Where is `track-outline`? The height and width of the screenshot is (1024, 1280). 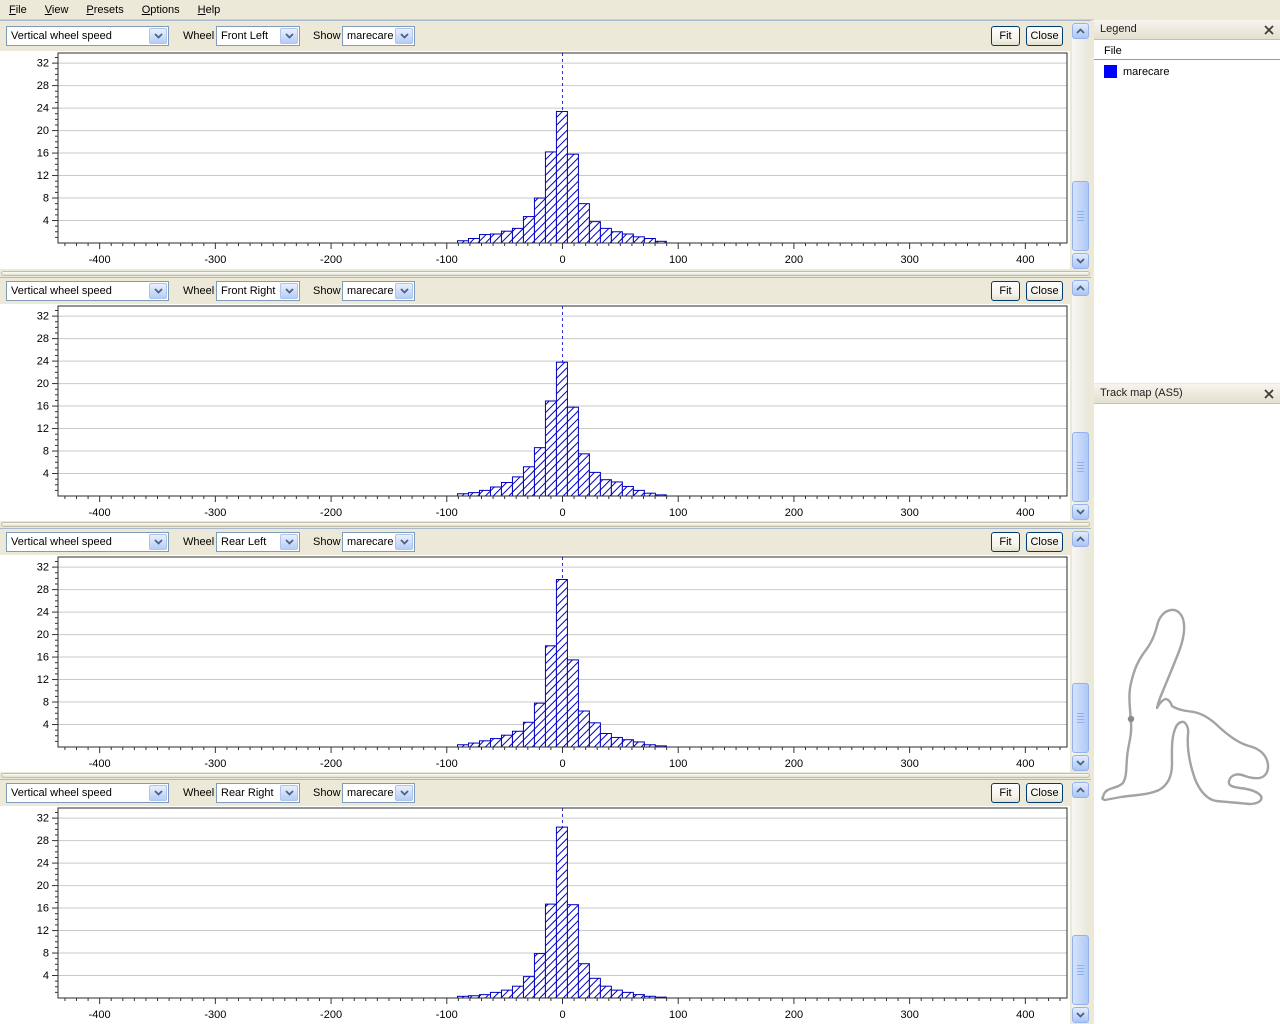 track-outline is located at coordinates (1185, 707).